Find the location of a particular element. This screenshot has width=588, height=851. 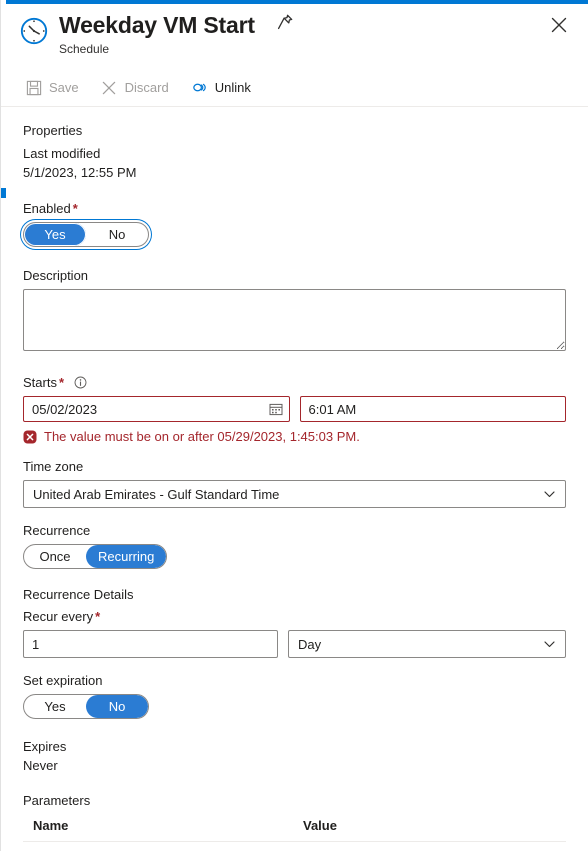

starts-inputs-row: 05/02/2023 6:01 AM is located at coordinates (294, 409).